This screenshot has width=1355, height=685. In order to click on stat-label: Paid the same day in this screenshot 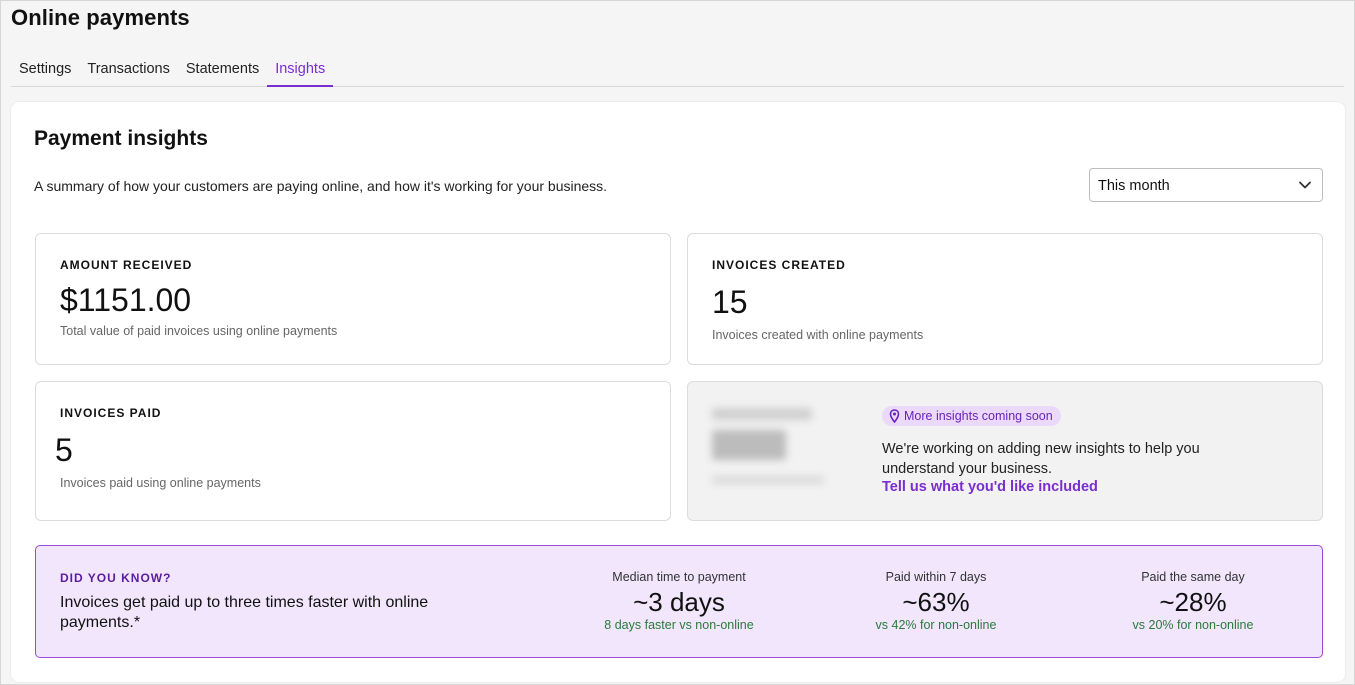, I will do `click(1193, 577)`.